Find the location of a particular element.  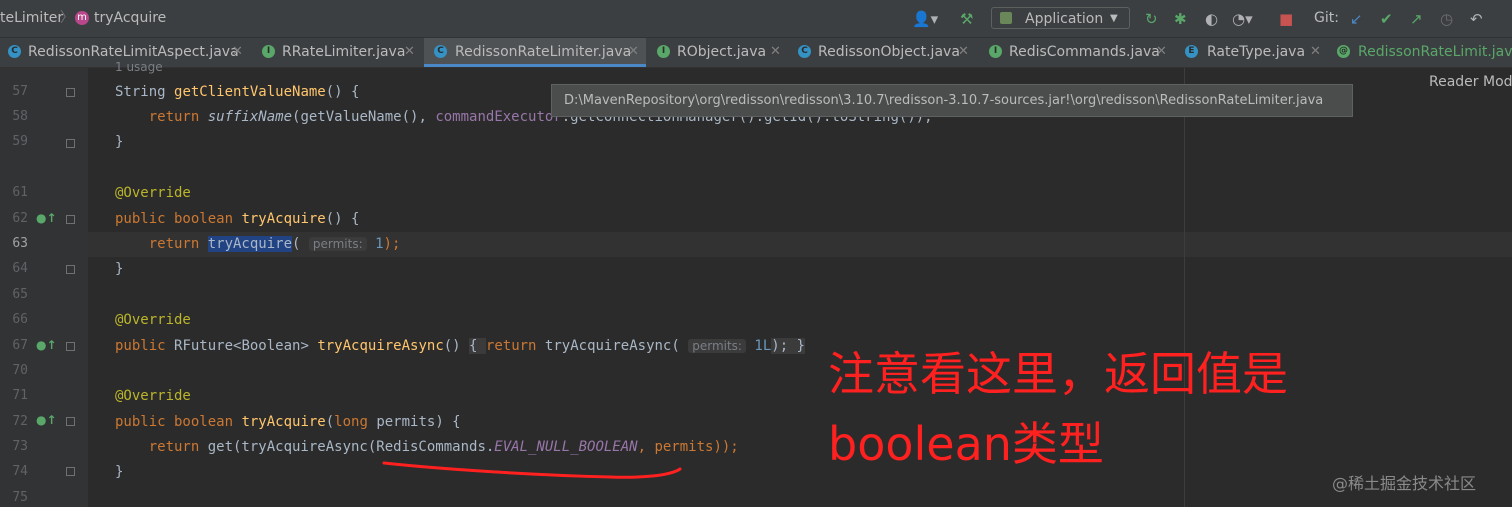

annotation-icon: @ is located at coordinates (1343, 51).